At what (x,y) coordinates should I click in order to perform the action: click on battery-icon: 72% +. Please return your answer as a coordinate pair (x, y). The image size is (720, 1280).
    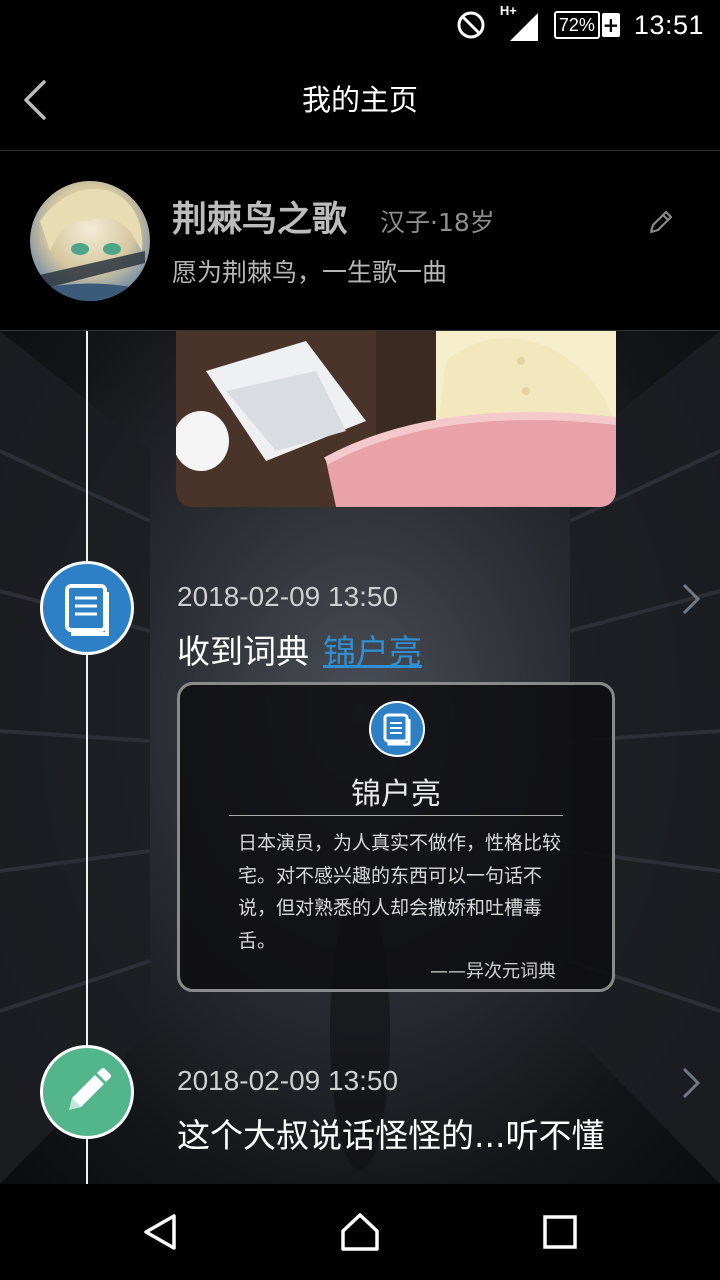
    Looking at the image, I should click on (586, 25).